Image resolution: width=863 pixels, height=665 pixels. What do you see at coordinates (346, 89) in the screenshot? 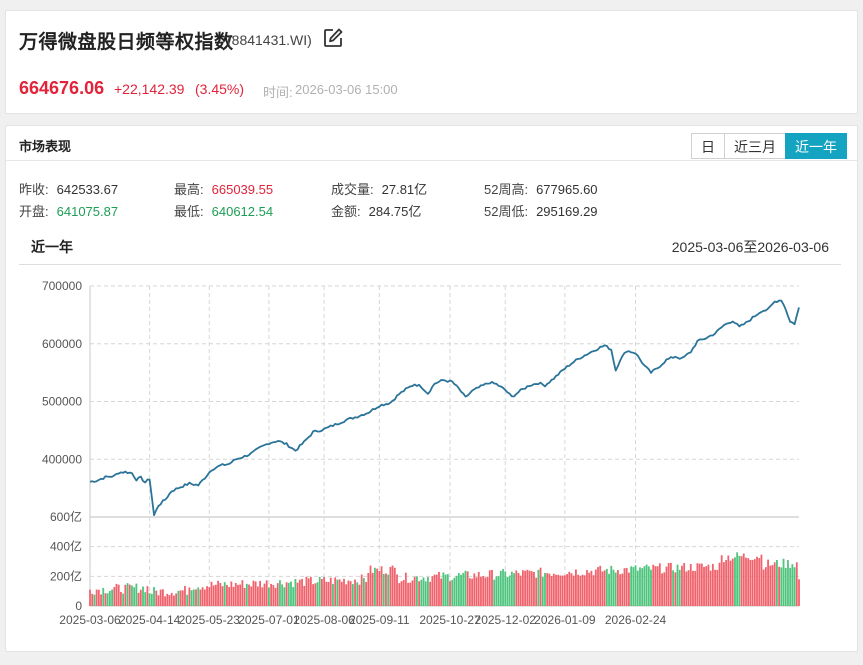
I see `time-value: 2026-03-06 15:00` at bounding box center [346, 89].